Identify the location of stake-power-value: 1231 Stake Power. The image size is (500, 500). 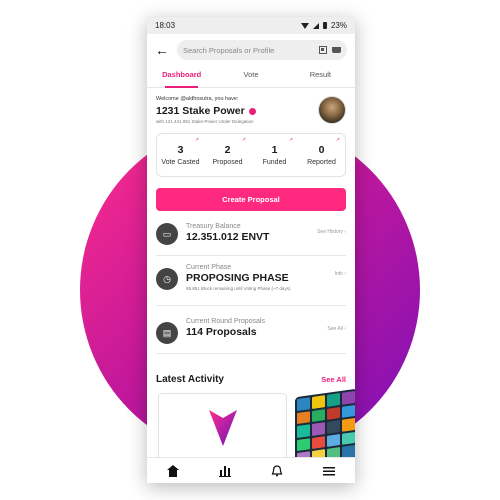
(200, 111).